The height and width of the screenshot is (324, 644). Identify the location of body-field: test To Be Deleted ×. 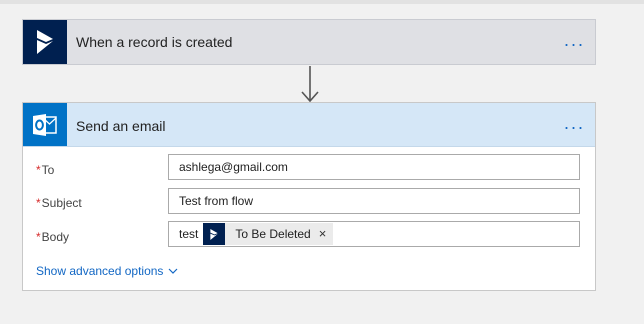
(374, 234).